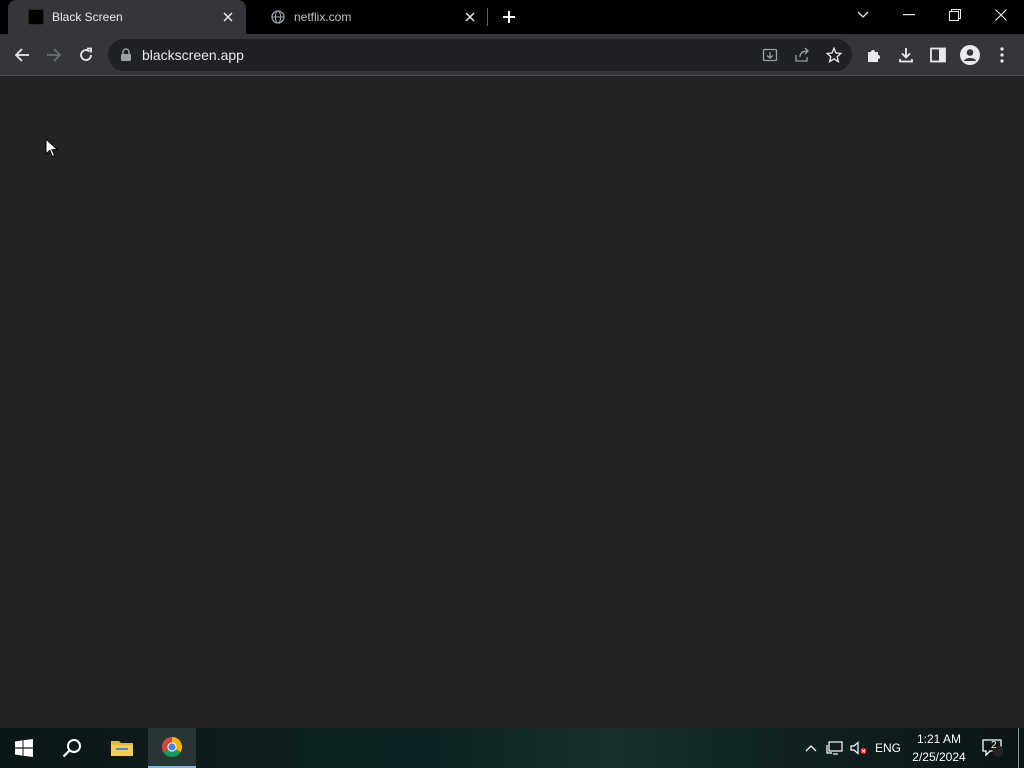 The width and height of the screenshot is (1024, 768). I want to click on tab-divider, so click(487, 17).